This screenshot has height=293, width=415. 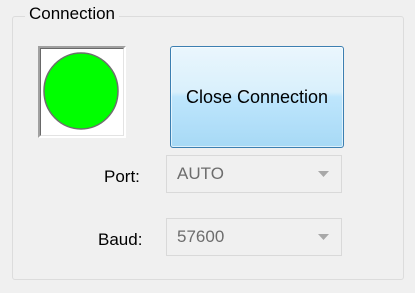 I want to click on port-dropdown: AUTO, so click(x=254, y=174).